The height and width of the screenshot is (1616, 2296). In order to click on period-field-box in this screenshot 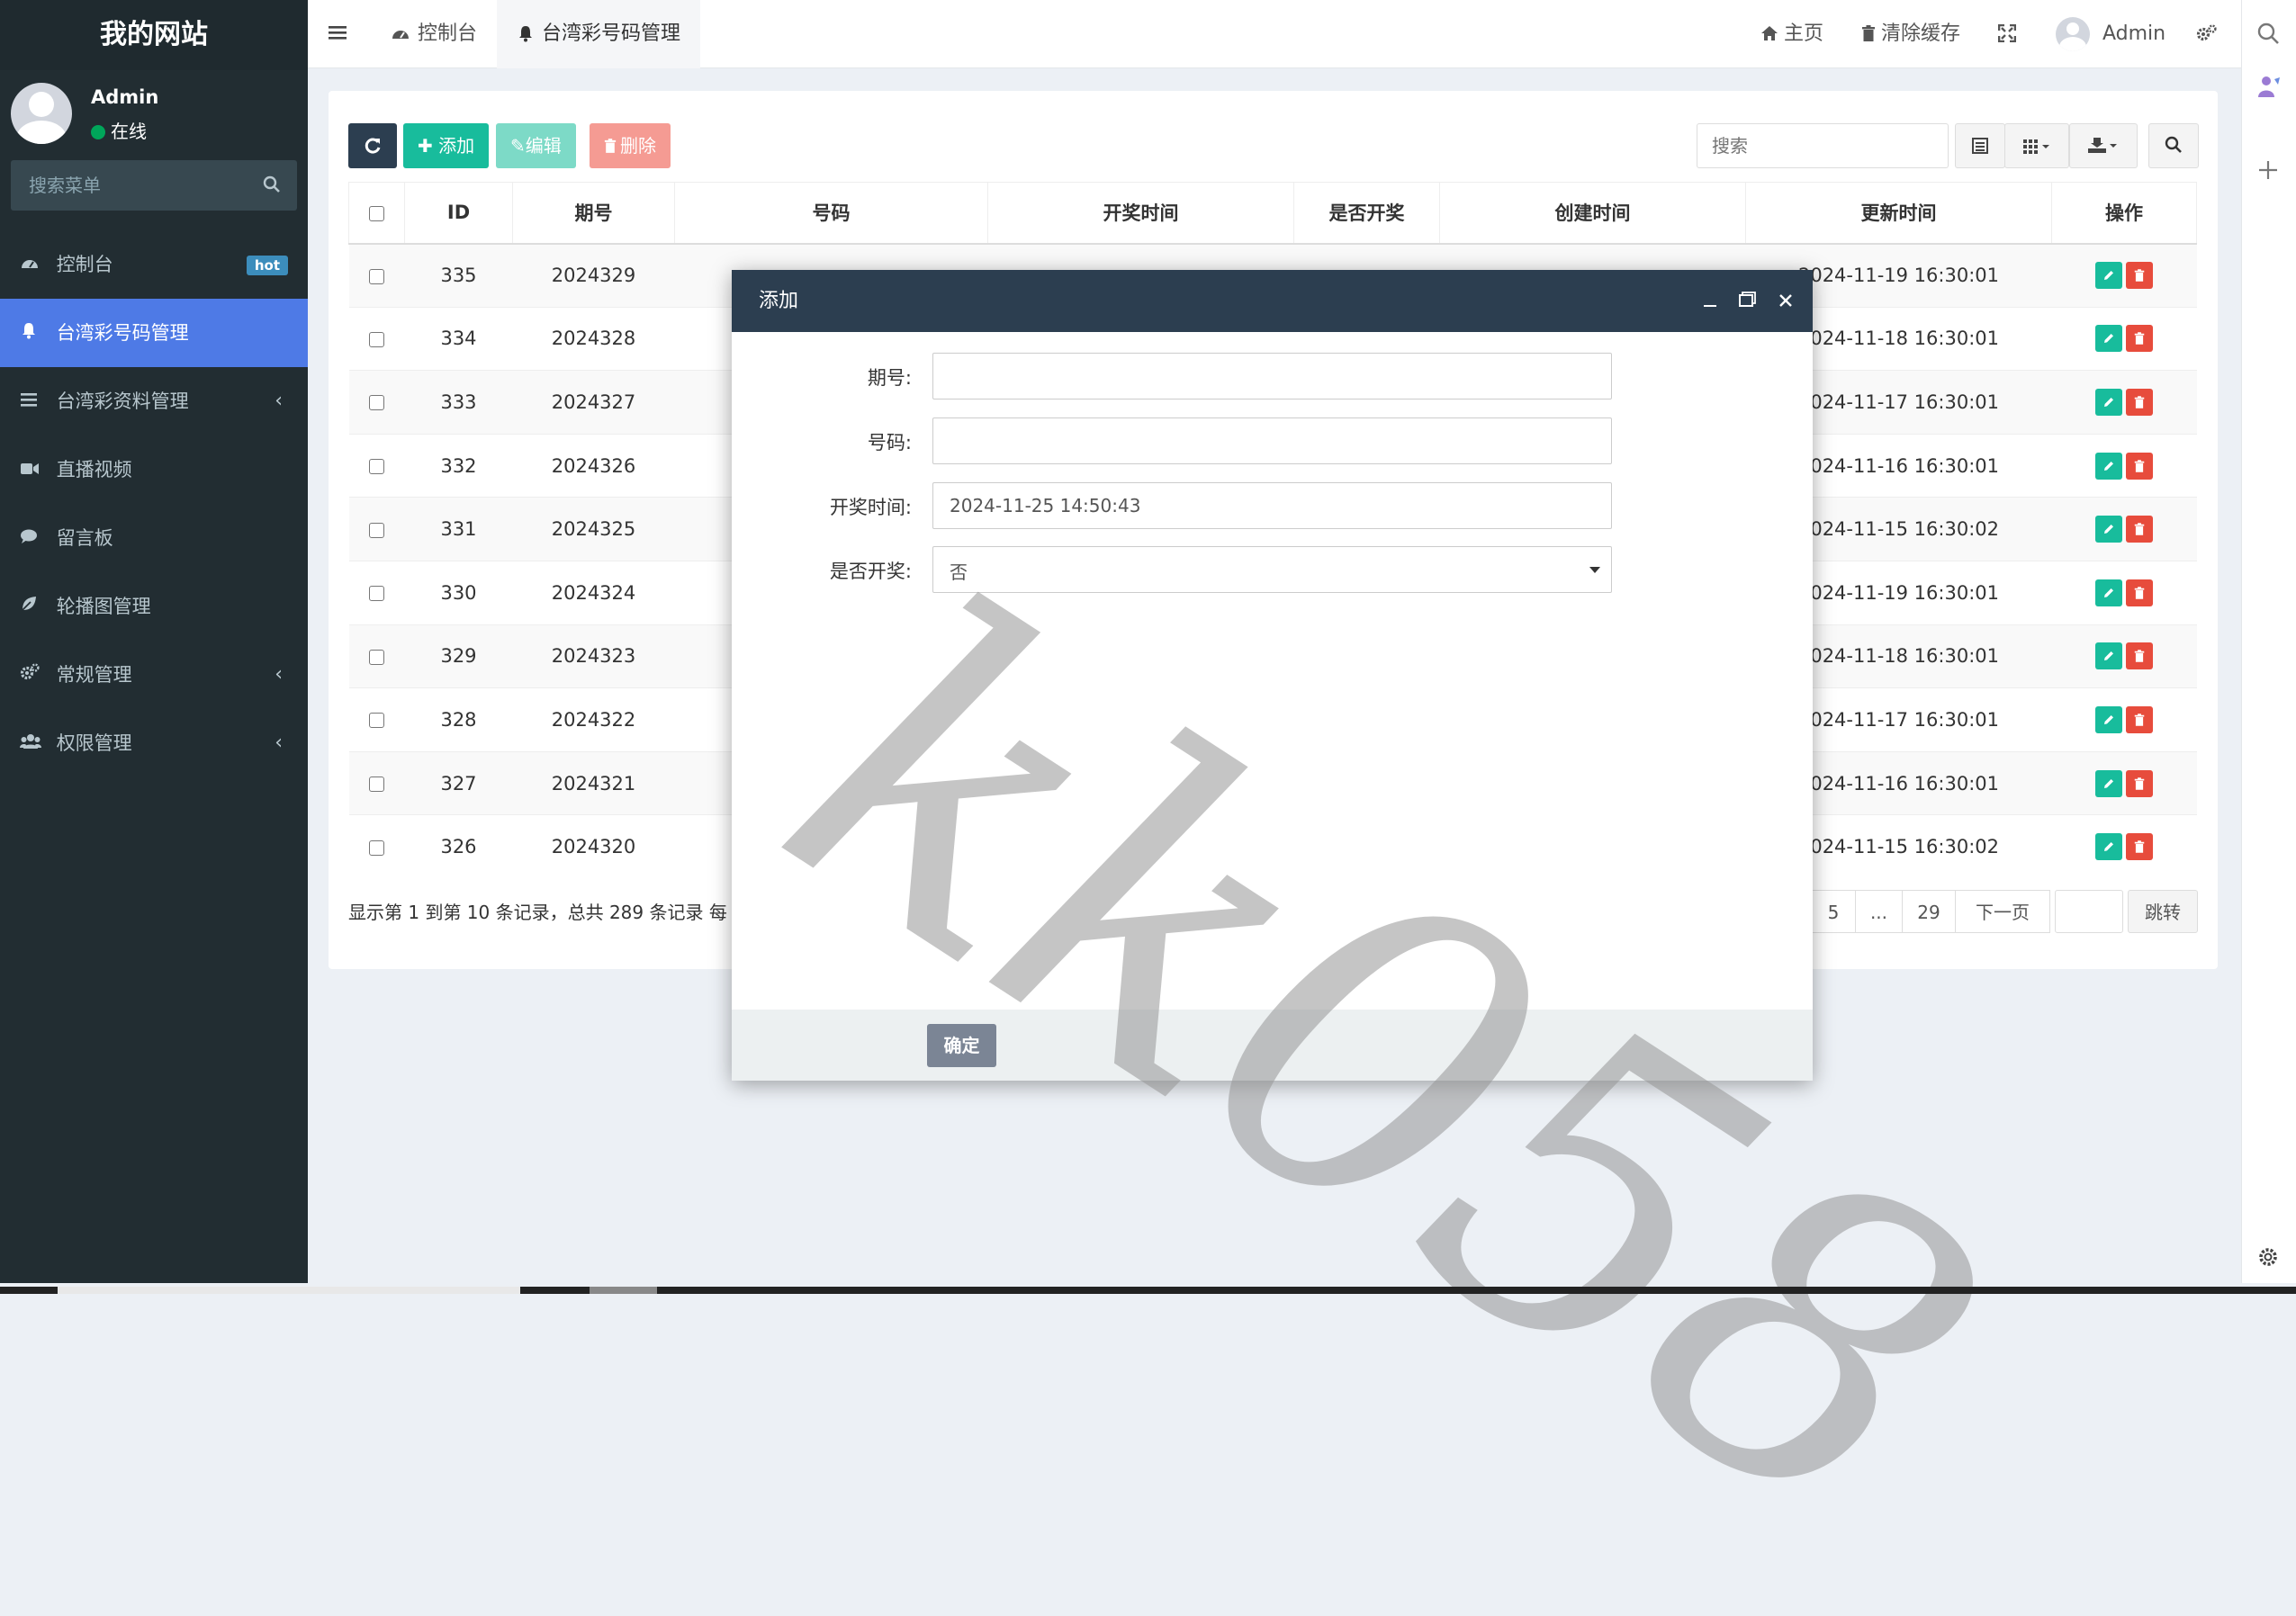, I will do `click(1272, 376)`.